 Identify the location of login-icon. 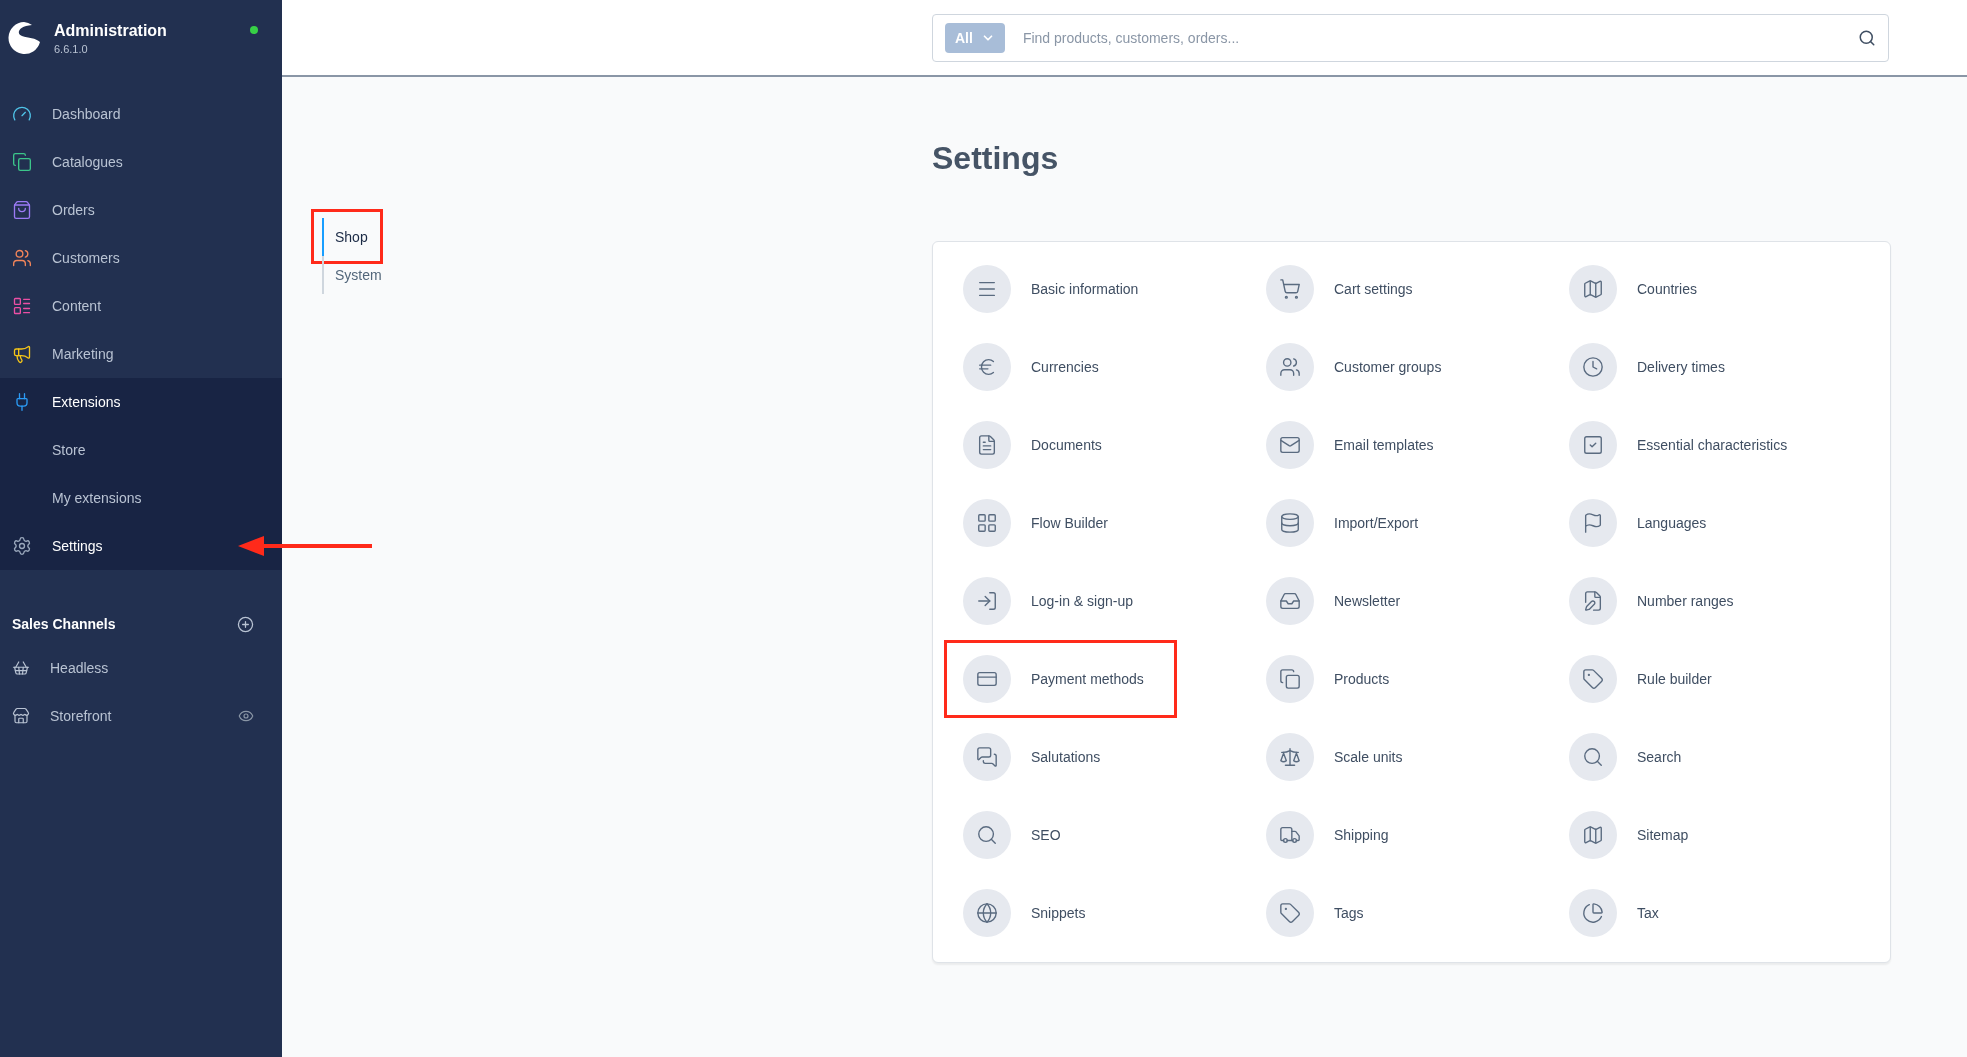
(987, 601).